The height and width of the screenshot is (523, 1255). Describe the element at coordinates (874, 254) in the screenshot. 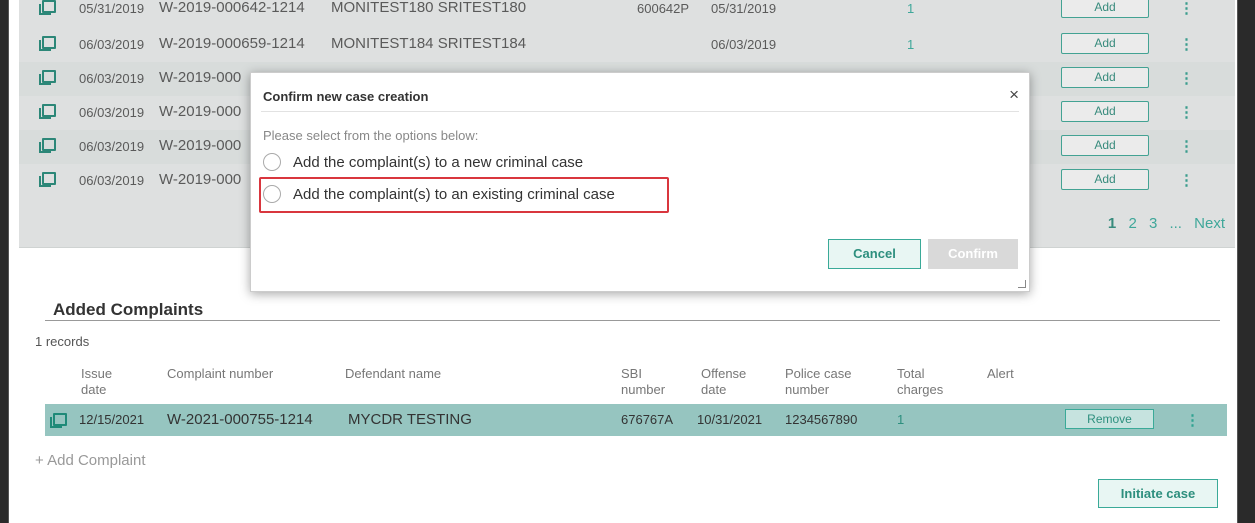

I see `cancel-button: Cancel` at that location.